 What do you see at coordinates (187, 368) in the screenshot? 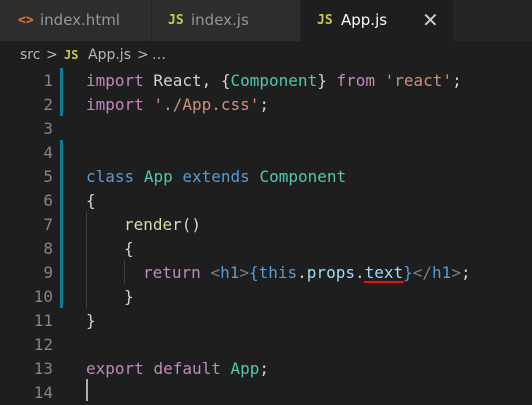
I see `token: default` at bounding box center [187, 368].